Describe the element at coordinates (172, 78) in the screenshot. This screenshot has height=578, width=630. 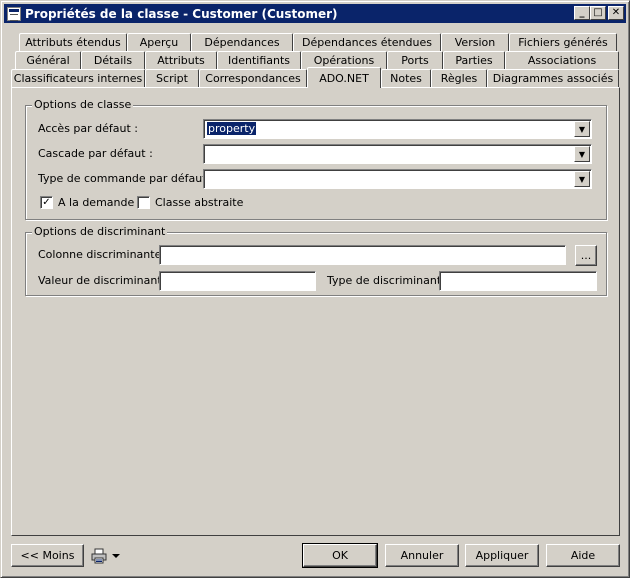
I see `tab-script: Script` at that location.